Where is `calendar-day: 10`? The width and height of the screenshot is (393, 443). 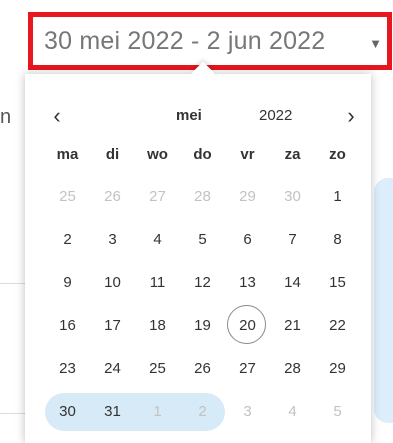
calendar-day: 10 is located at coordinates (112, 283).